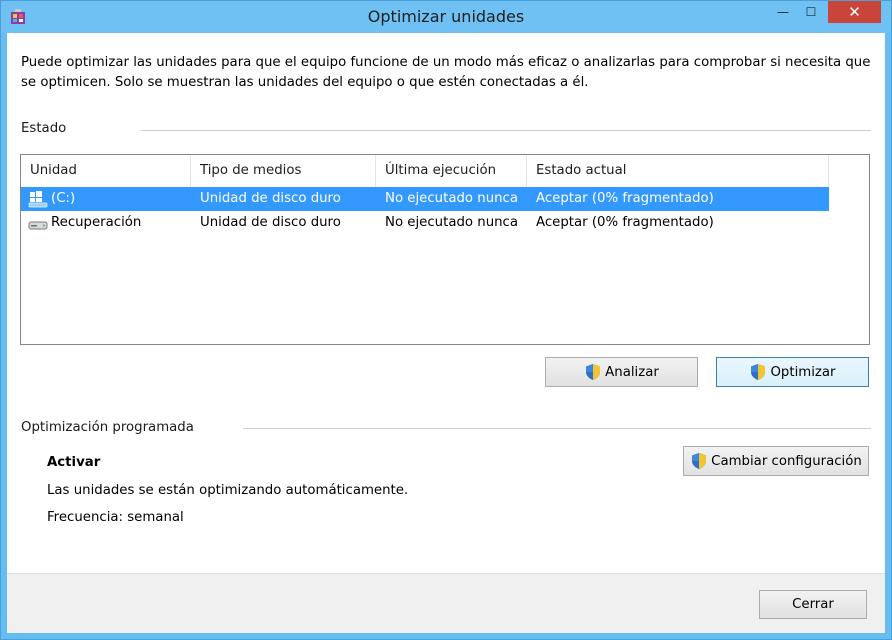 The width and height of the screenshot is (892, 640). Describe the element at coordinates (632, 372) in the screenshot. I see `analyze-button-label: Analizar` at that location.